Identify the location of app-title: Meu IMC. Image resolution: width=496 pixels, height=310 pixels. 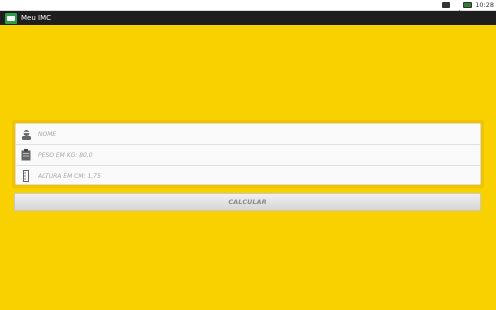
(36, 18).